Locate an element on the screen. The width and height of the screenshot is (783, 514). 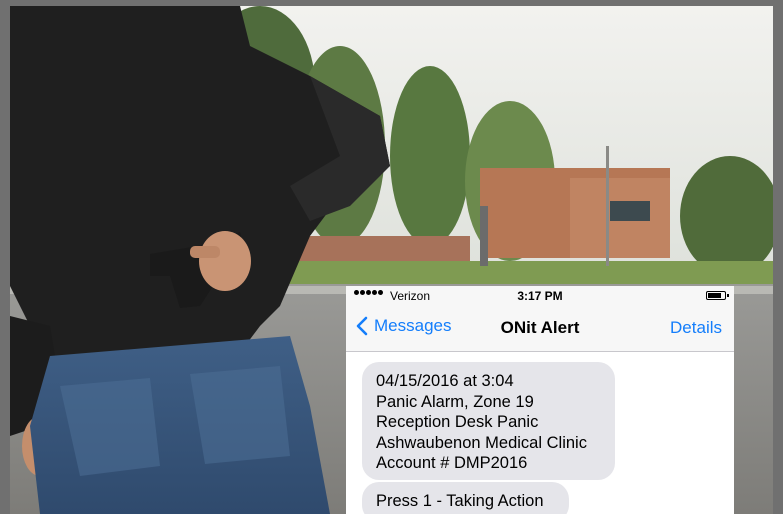
message-line: Account # DMP2016 is located at coordinates (452, 463).